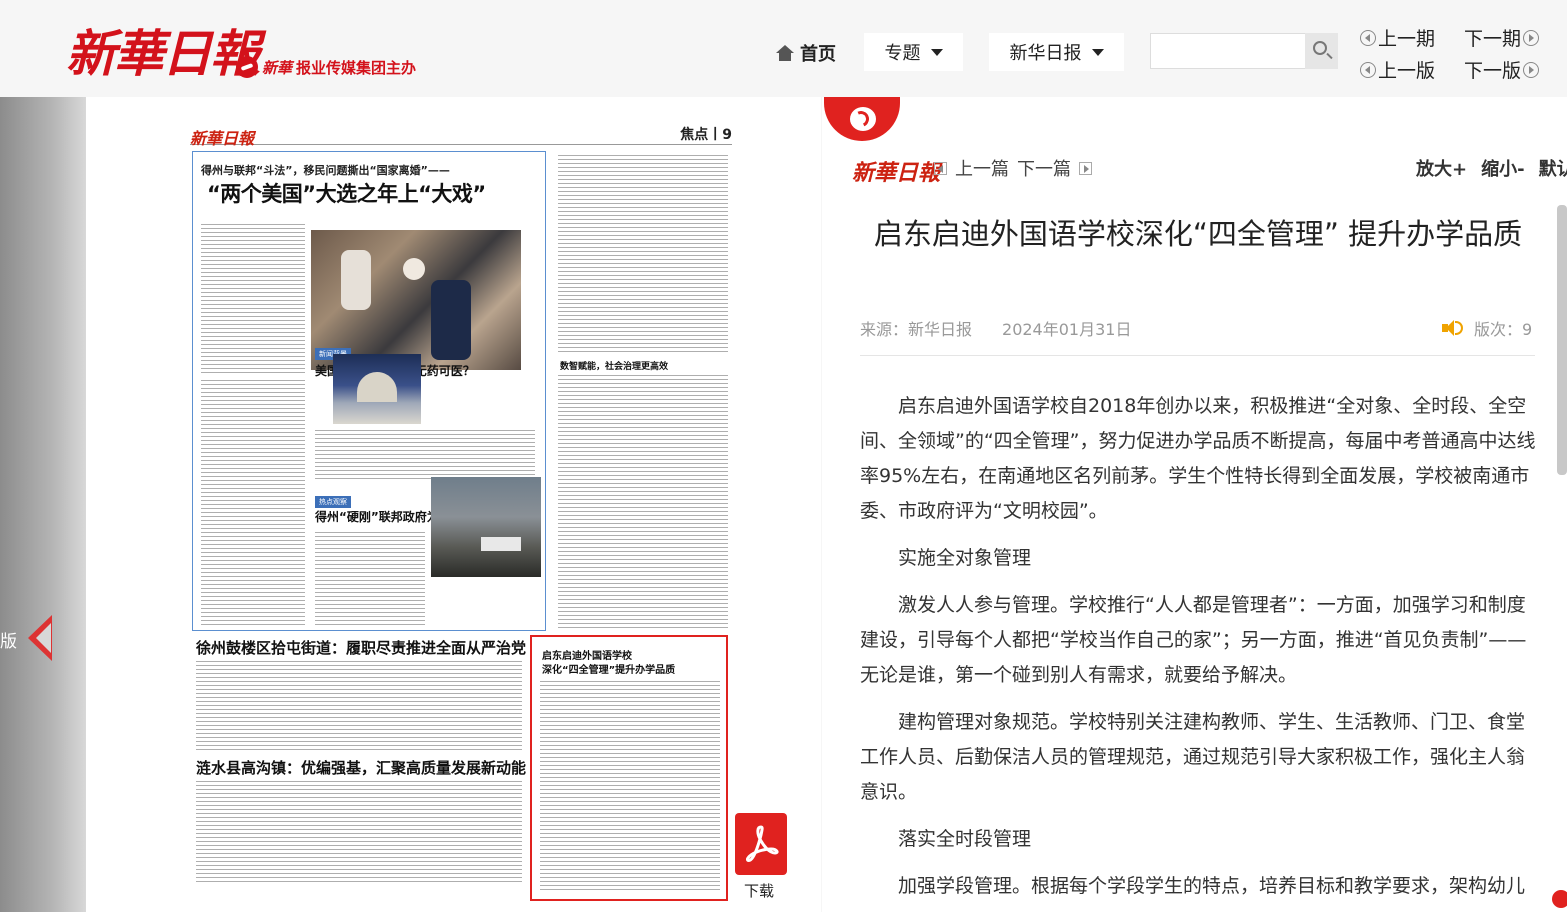 Image resolution: width=1567 pixels, height=912 pixels. What do you see at coordinates (1212, 886) in the screenshot?
I see `paragraph: 加强学段管理。根据每个学段学生的特点，培养目标和教学要求，架构幼儿` at bounding box center [1212, 886].